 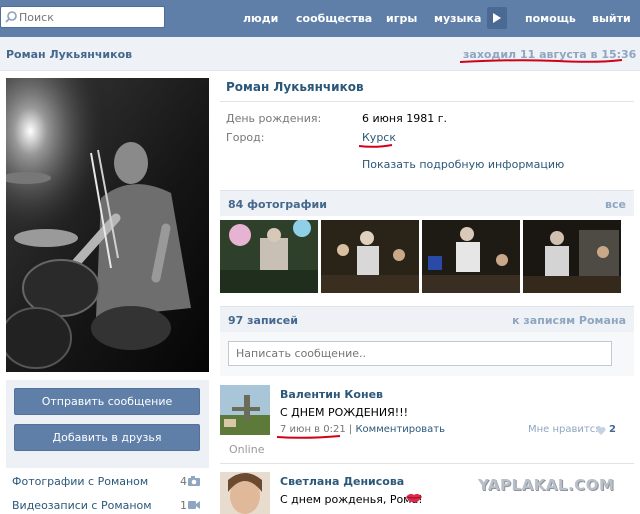 What do you see at coordinates (277, 204) in the screenshot?
I see `photos-count-title: 84 фотографии` at bounding box center [277, 204].